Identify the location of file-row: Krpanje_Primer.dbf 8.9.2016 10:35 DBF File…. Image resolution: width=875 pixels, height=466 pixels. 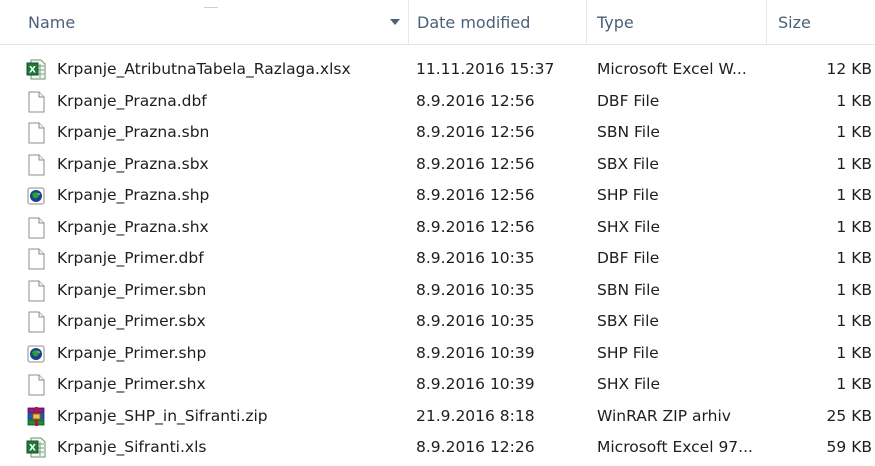
(437, 259).